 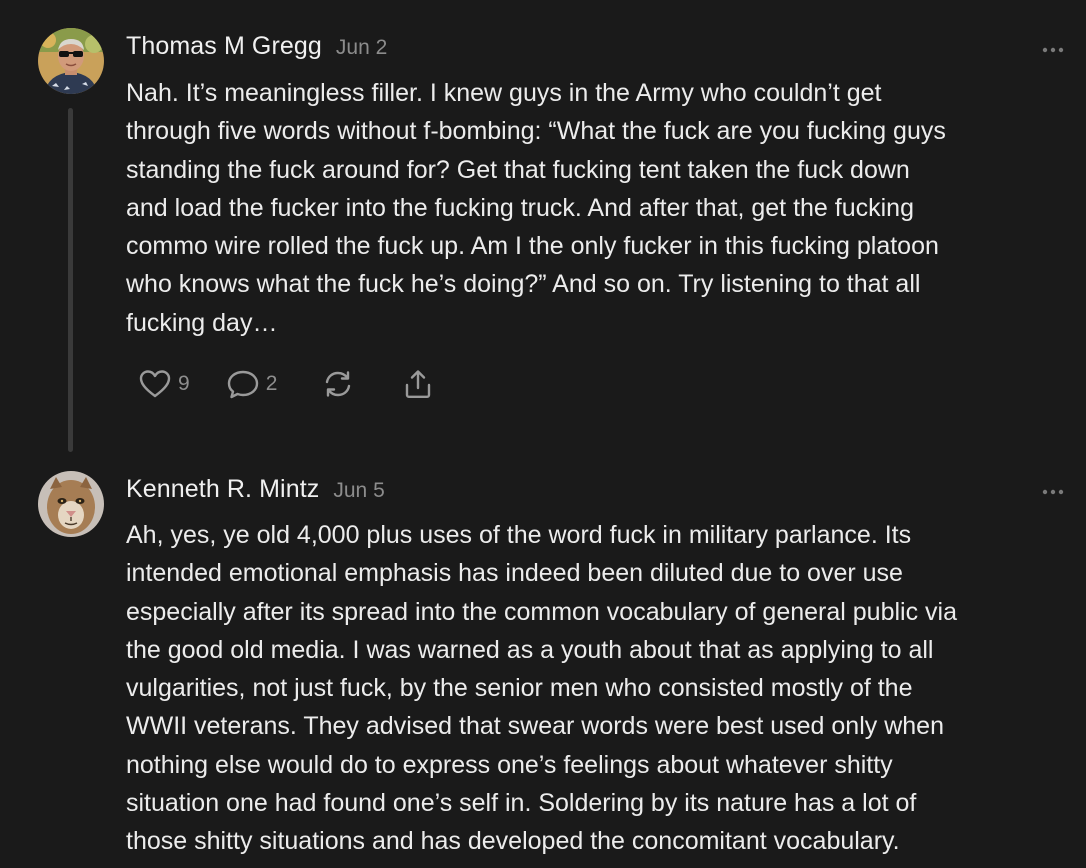 I want to click on restack-button, so click(x=338, y=384).